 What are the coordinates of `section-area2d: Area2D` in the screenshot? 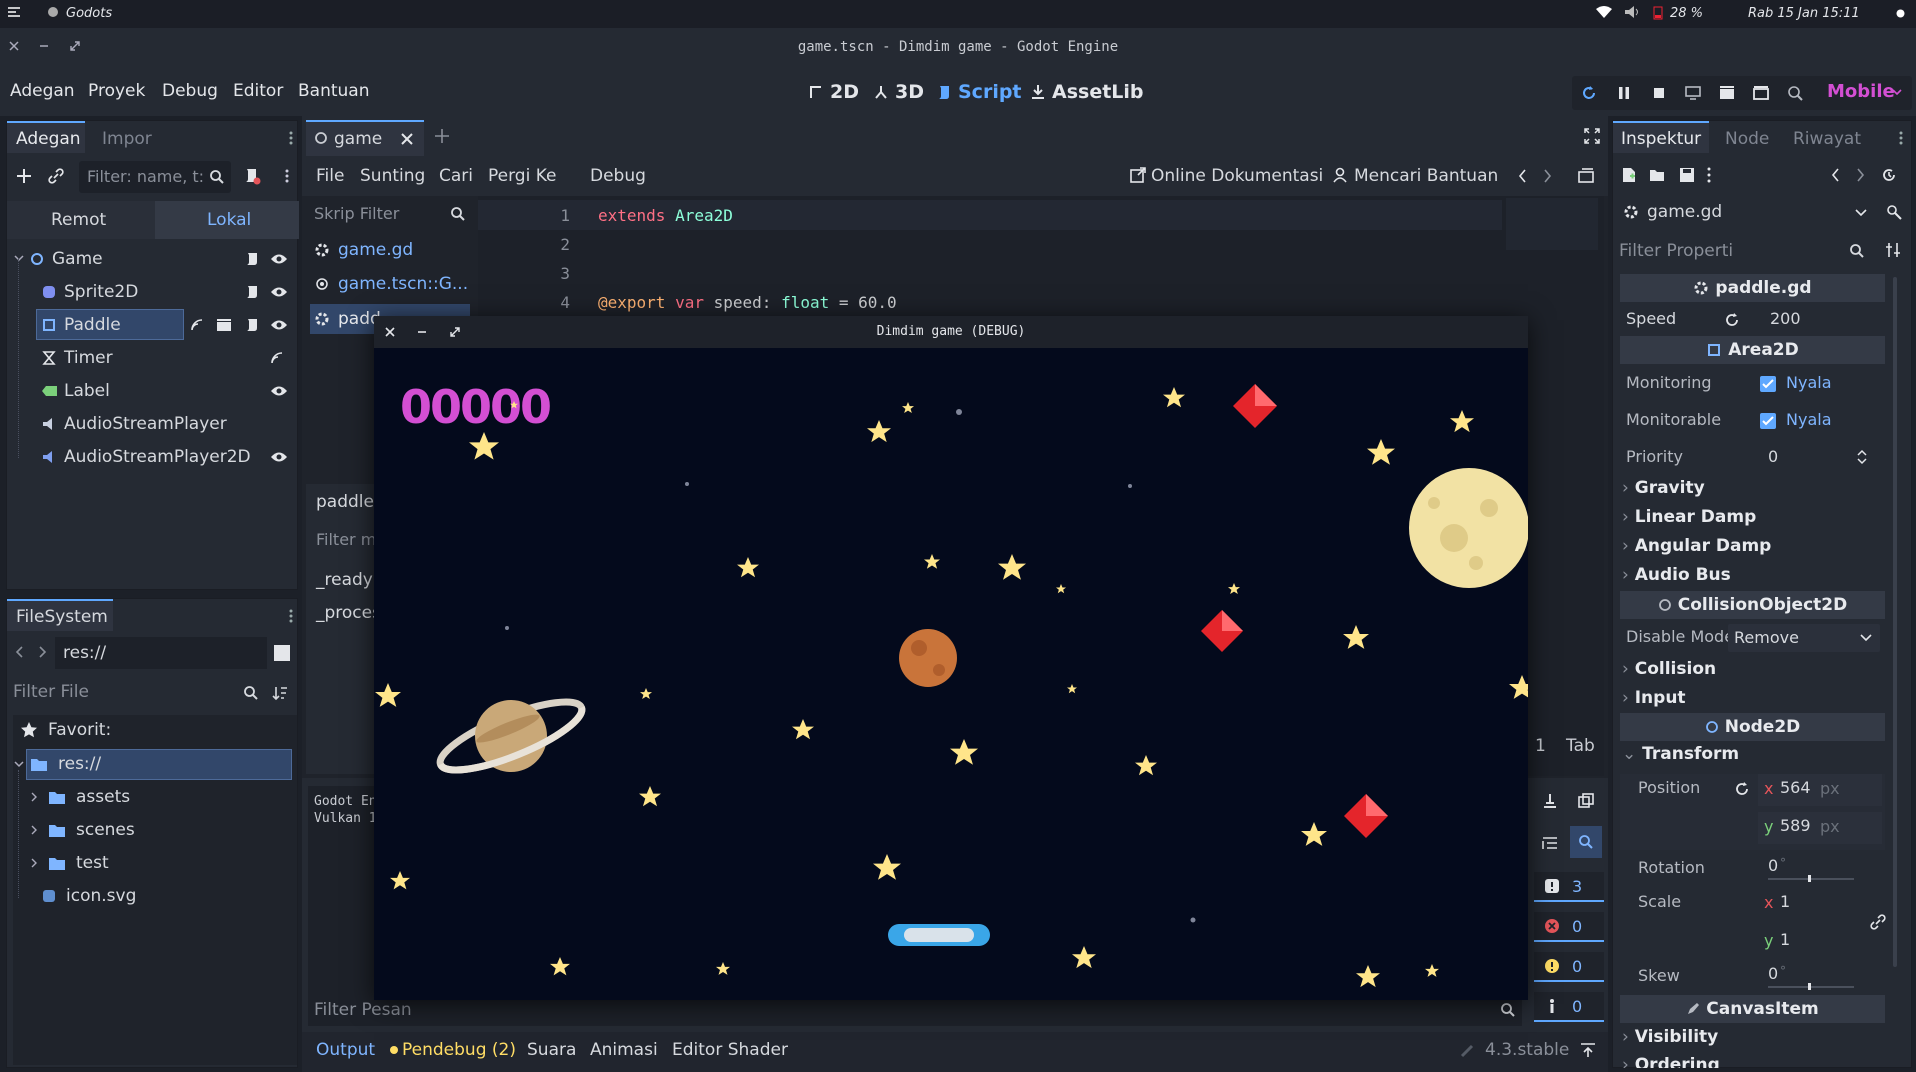 It's located at (1752, 350).